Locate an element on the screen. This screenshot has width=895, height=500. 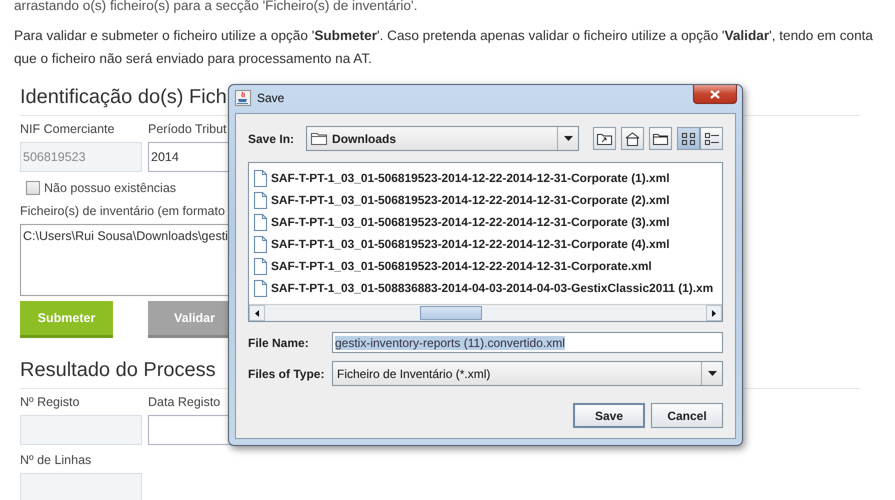
field-label: Ficheiro(s) de inventário (em formato is located at coordinates (122, 211).